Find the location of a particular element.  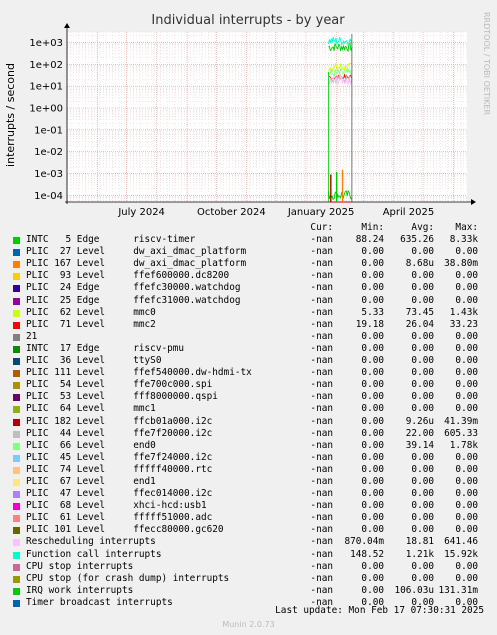

x-tick-label: October 2024 is located at coordinates (231, 212).